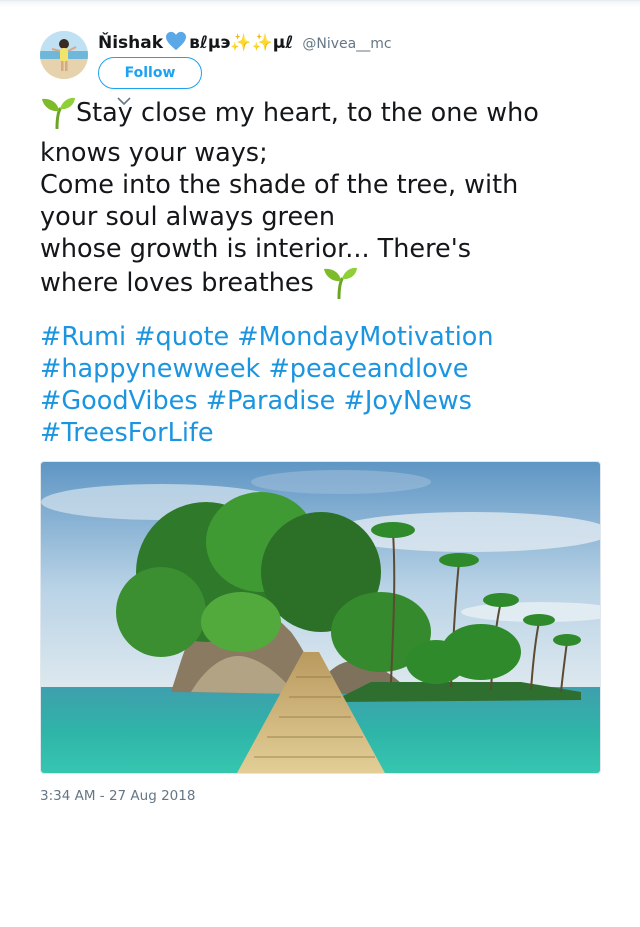 Image resolution: width=640 pixels, height=927 pixels. What do you see at coordinates (150, 369) in the screenshot?
I see `hashtag-link: #happynewweek` at bounding box center [150, 369].